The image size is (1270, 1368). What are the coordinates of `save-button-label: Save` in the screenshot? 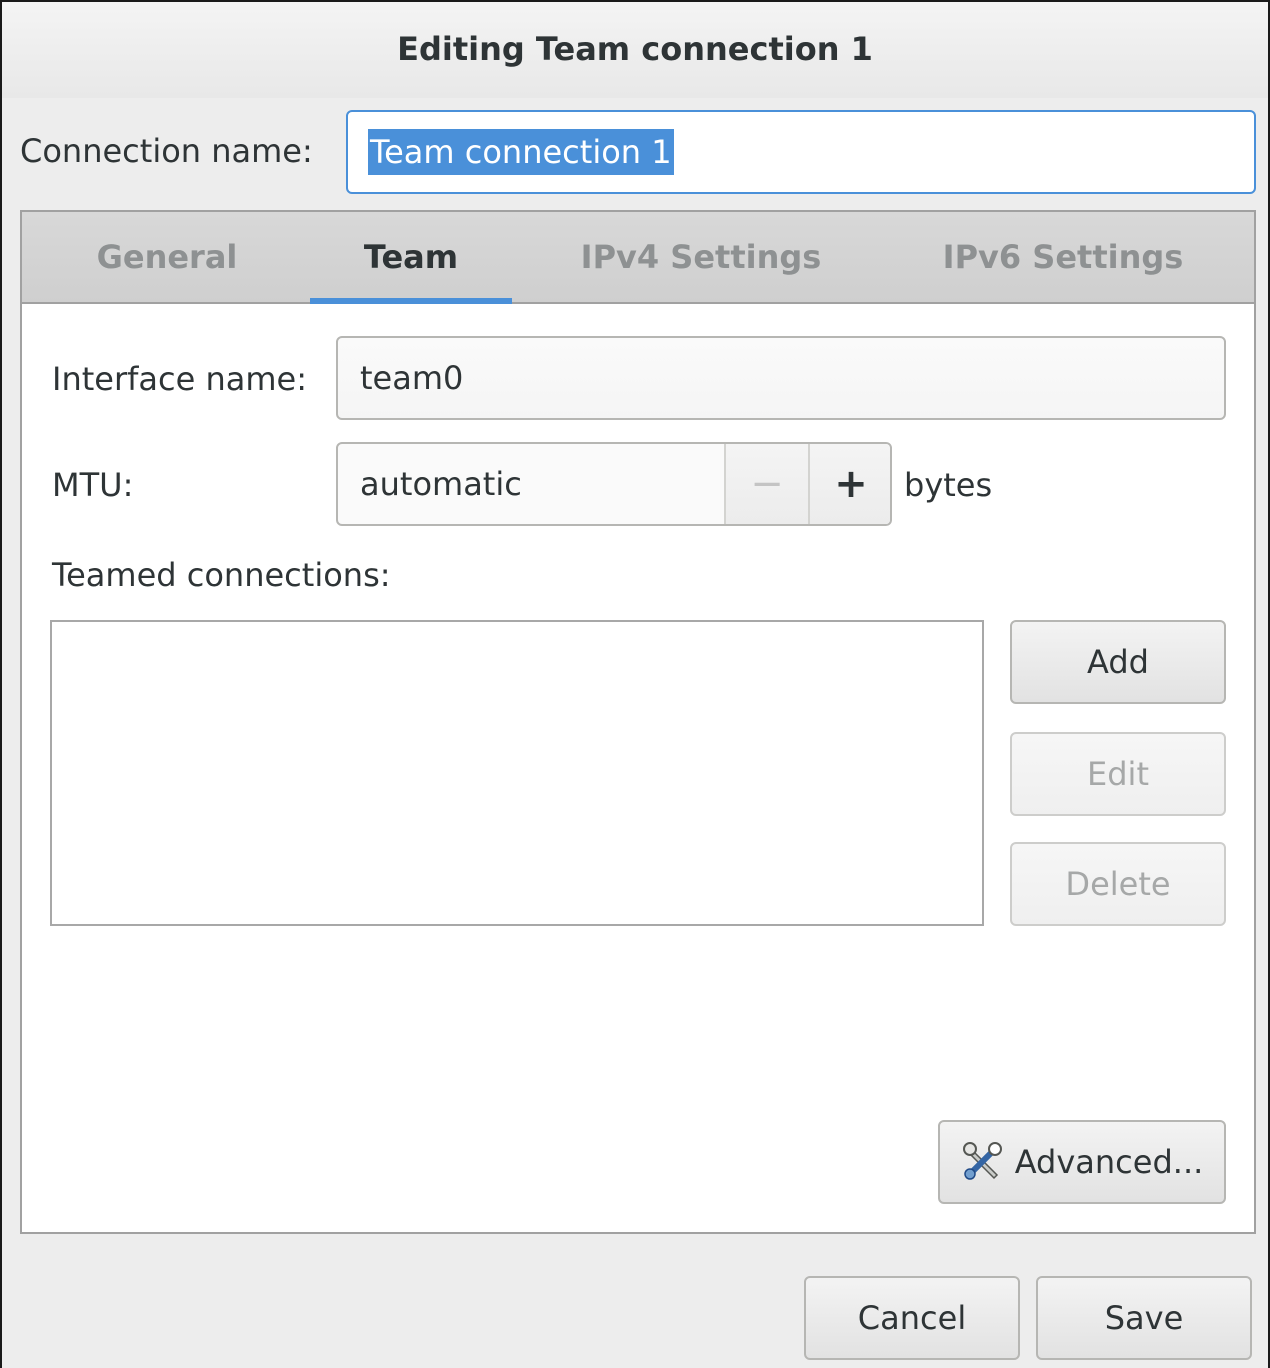 It's located at (1144, 1318).